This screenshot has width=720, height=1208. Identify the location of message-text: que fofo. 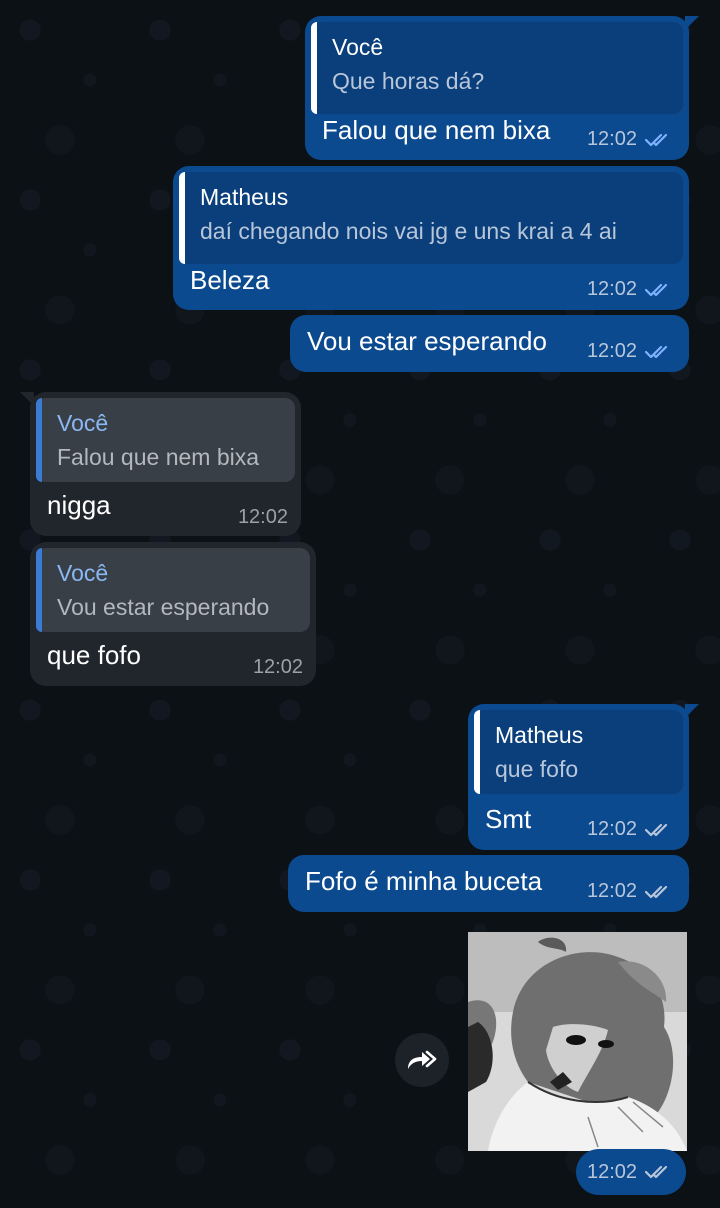
(94, 655).